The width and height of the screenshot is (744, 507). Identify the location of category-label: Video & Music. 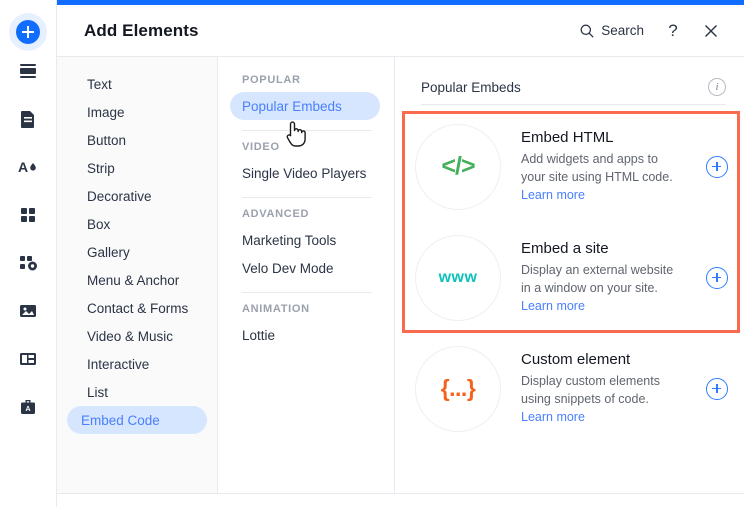
(130, 336).